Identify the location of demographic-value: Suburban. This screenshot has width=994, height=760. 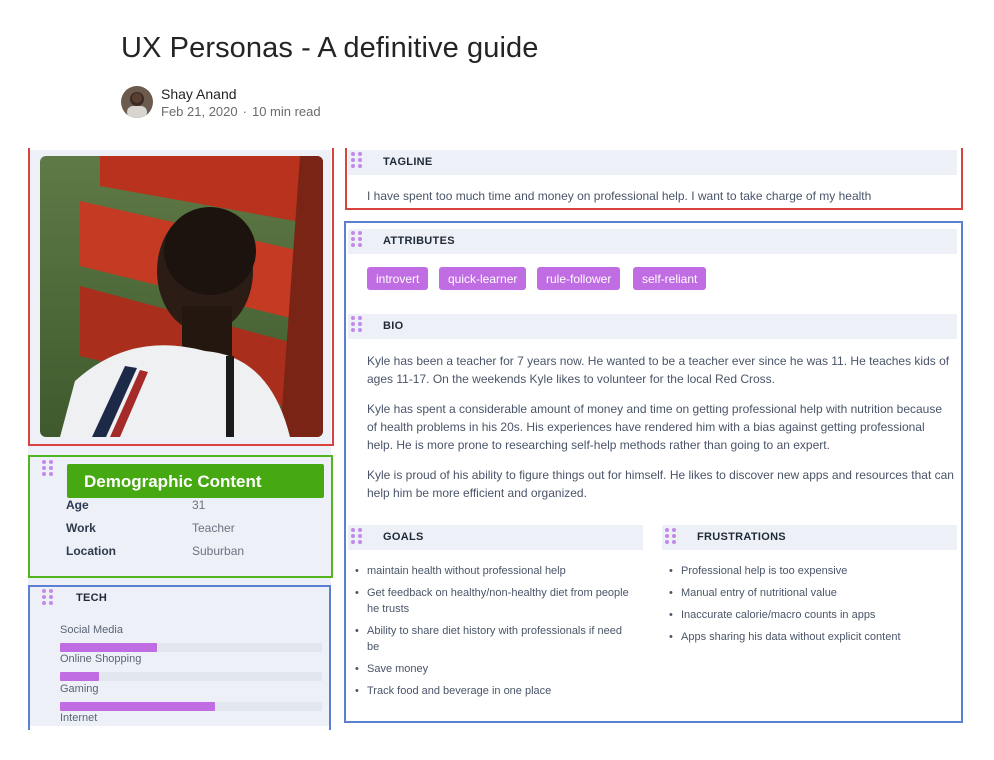
(218, 551).